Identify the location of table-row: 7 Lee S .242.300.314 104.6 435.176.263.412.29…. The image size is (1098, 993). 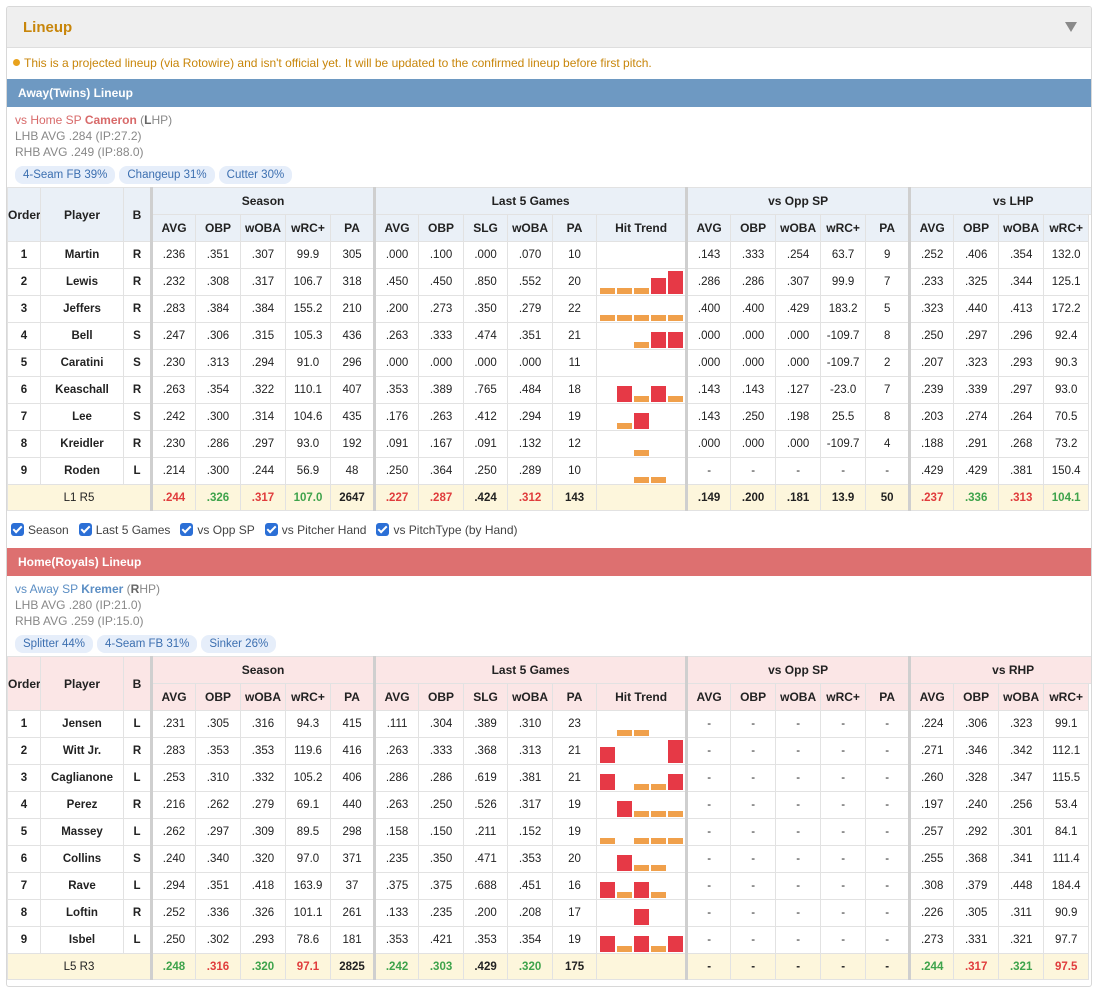
(549, 417).